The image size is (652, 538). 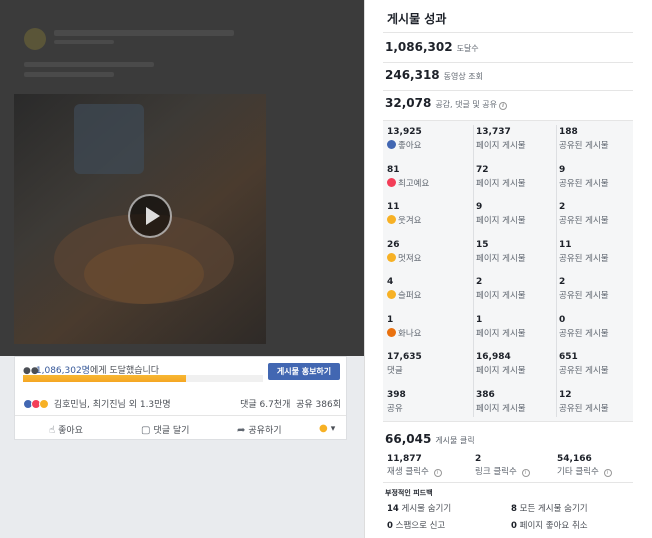 I want to click on page-post-cell: 386 페이지 게시물, so click(x=517, y=402).